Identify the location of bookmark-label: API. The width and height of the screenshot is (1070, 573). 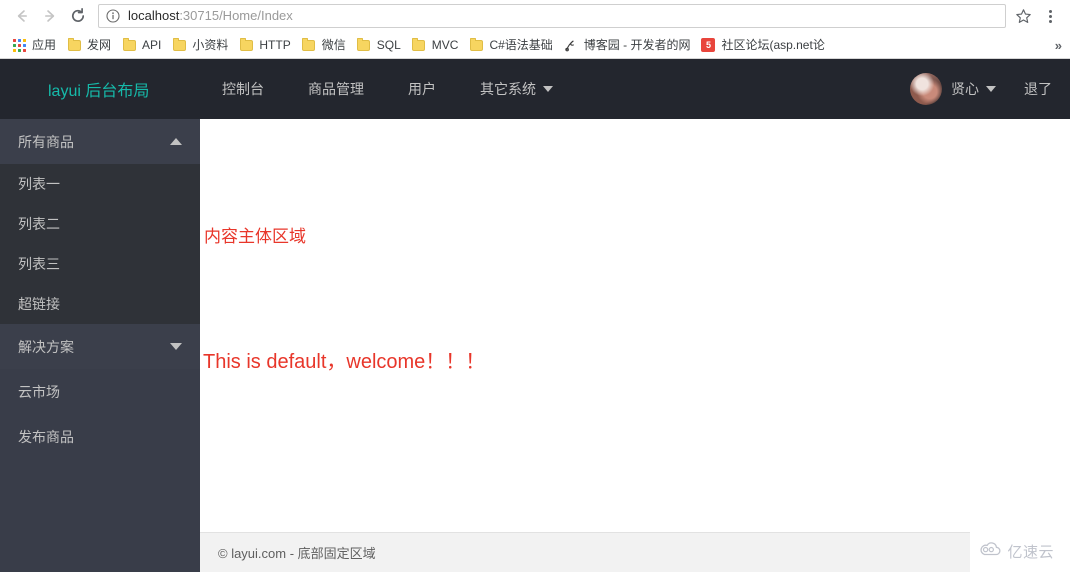
(152, 45).